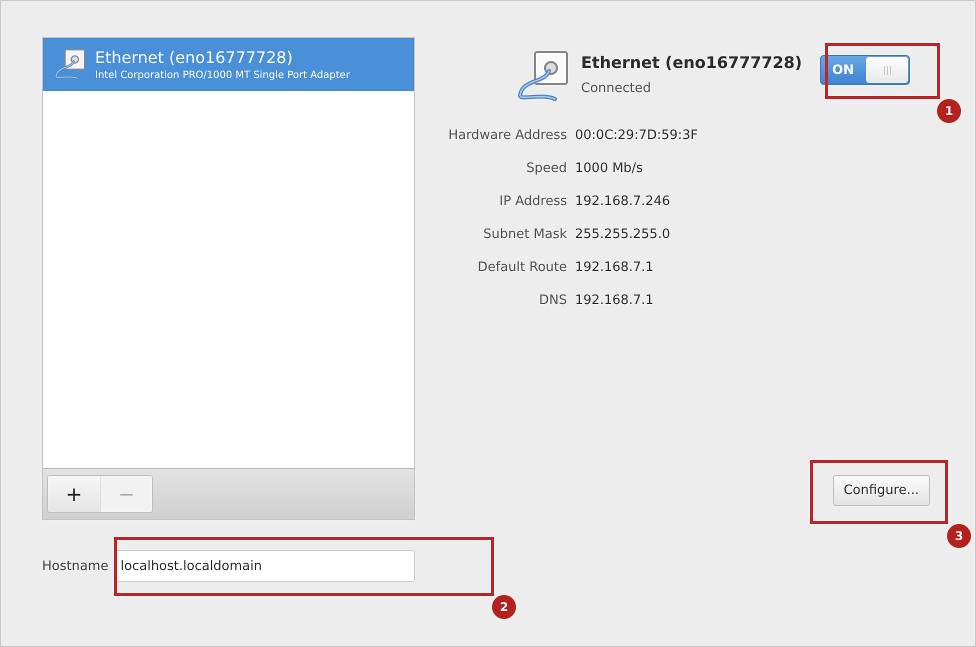  I want to click on ethernet-icon, so click(70, 65).